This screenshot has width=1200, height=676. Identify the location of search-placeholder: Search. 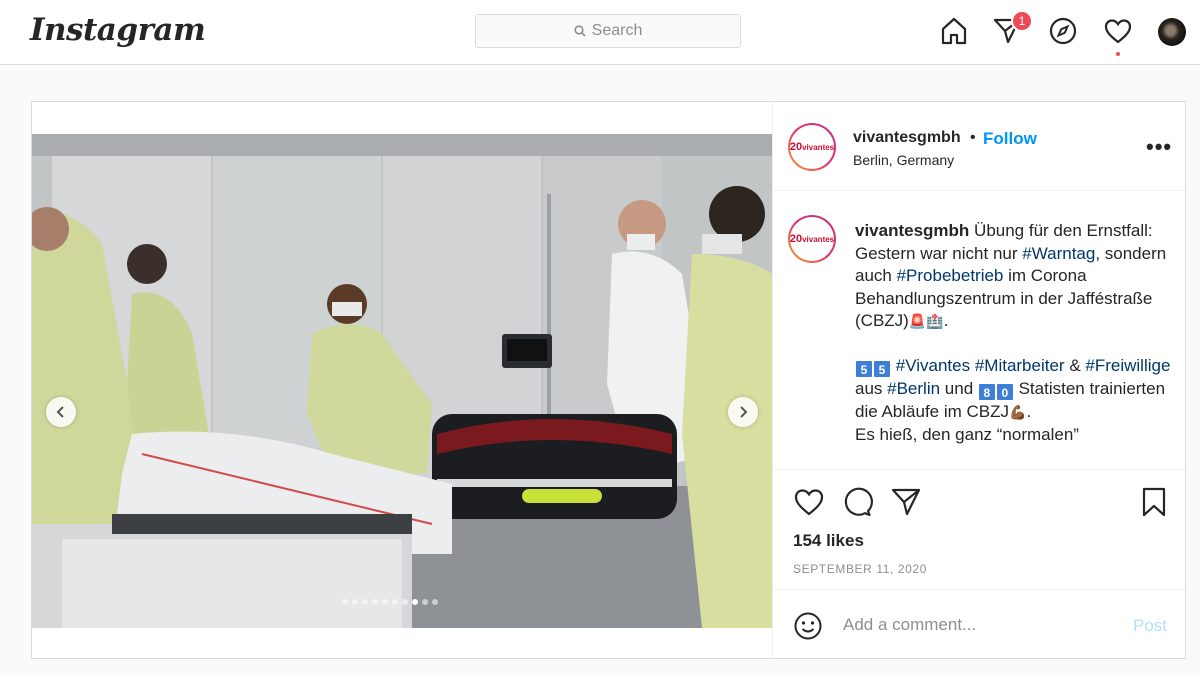
(617, 30).